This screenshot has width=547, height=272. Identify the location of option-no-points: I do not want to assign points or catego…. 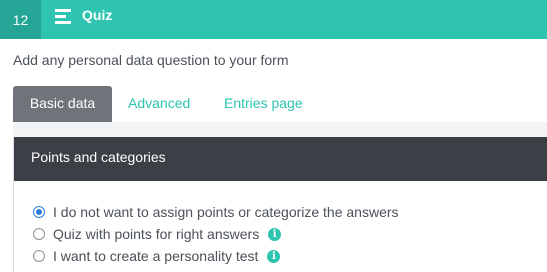
(216, 212).